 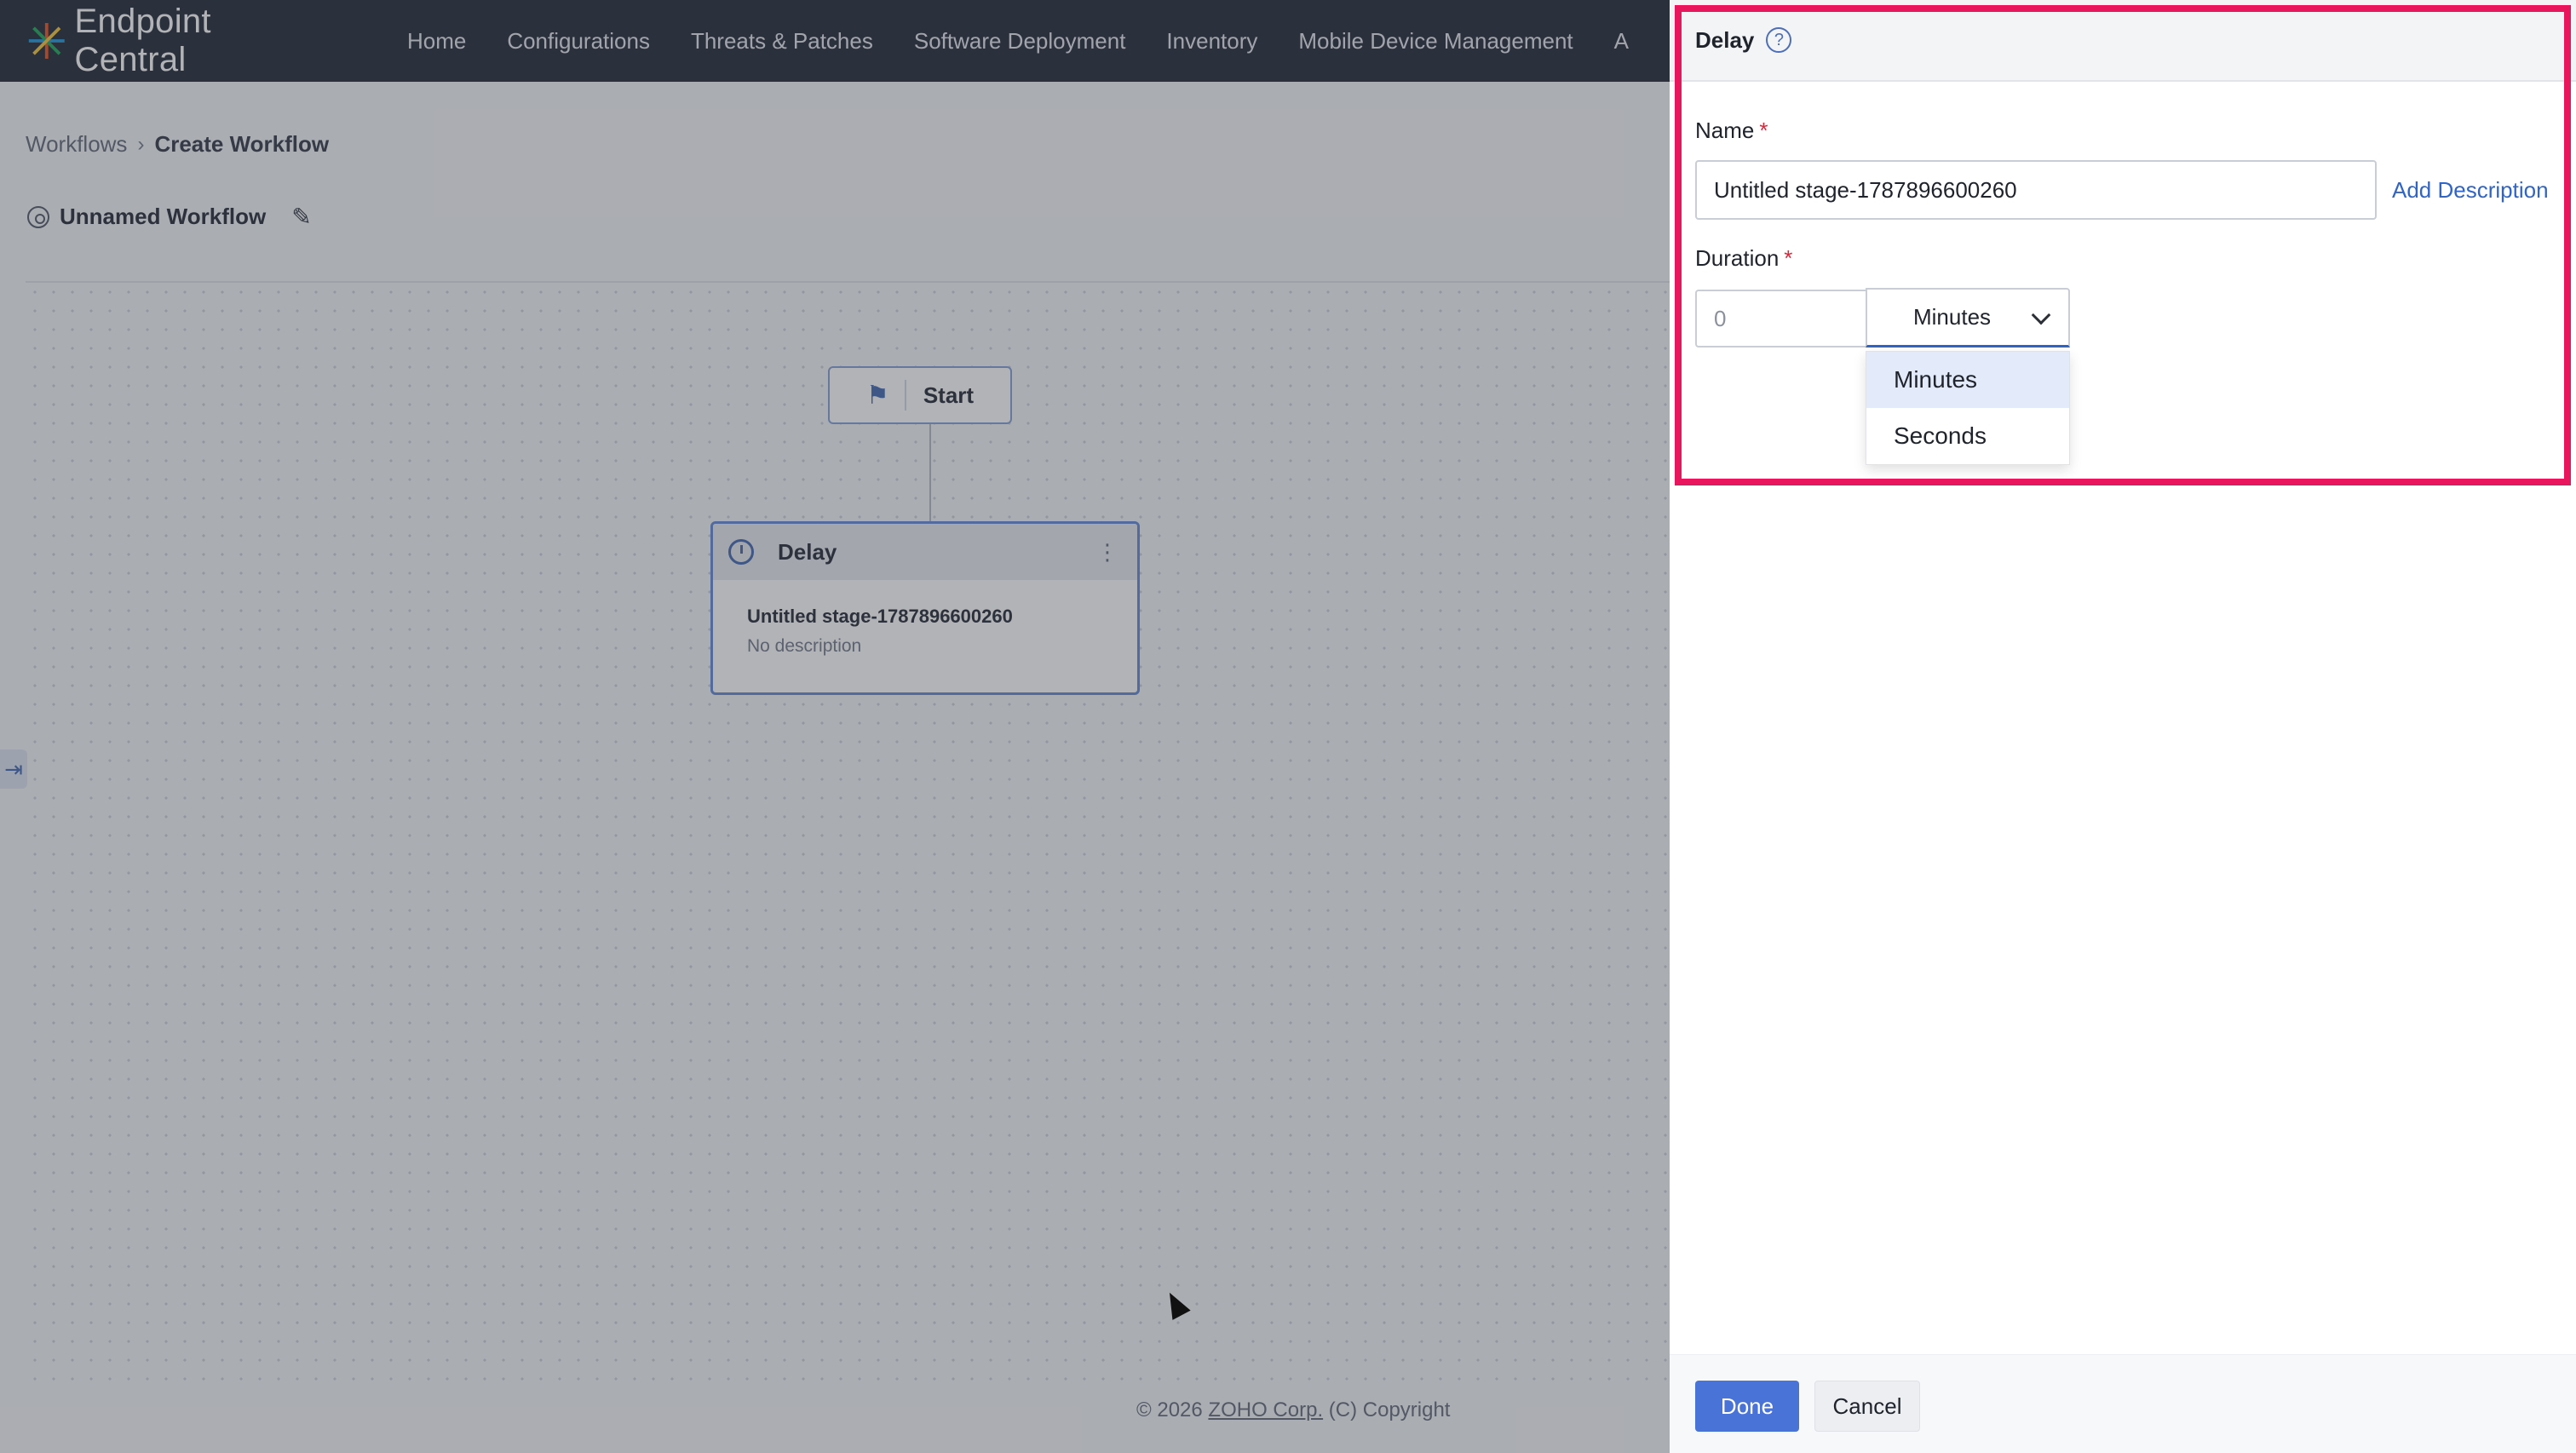 I want to click on add-description-link: Add Description, so click(x=2471, y=190).